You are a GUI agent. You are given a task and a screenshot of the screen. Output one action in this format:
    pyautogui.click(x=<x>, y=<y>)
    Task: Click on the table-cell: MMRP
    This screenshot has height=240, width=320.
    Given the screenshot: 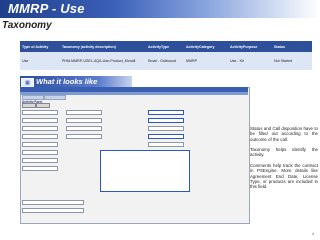 What is the action you would take?
    pyautogui.click(x=206, y=61)
    